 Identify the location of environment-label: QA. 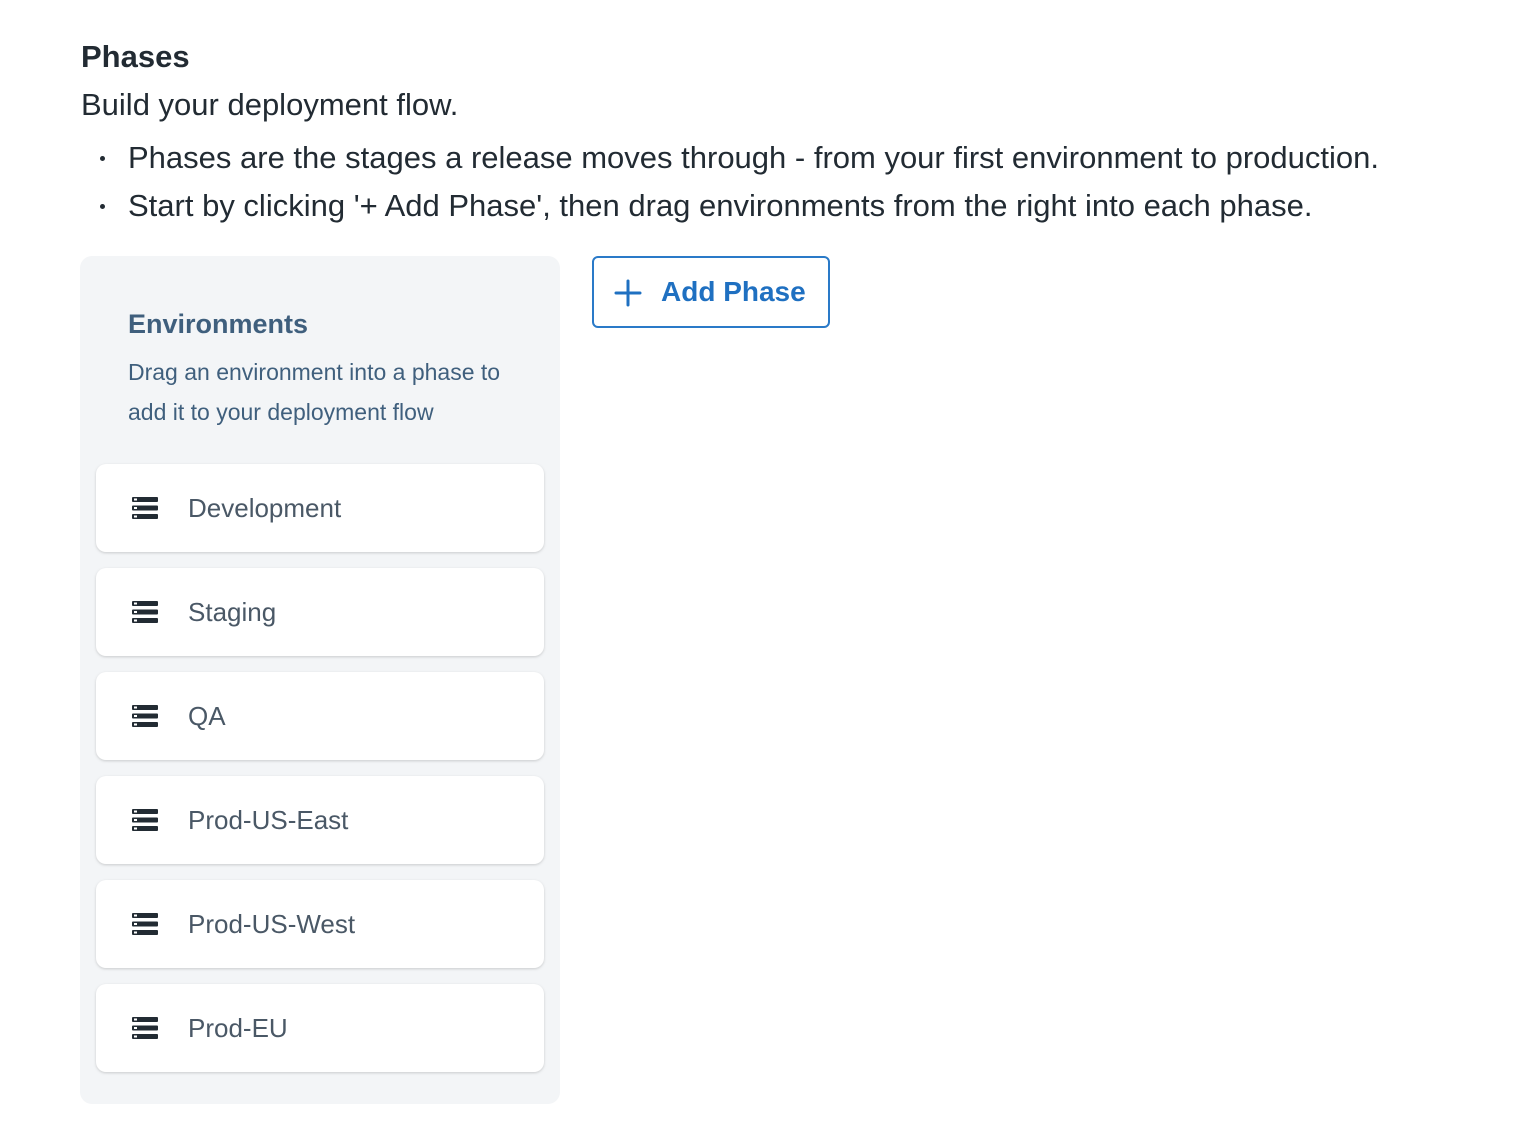
(207, 716).